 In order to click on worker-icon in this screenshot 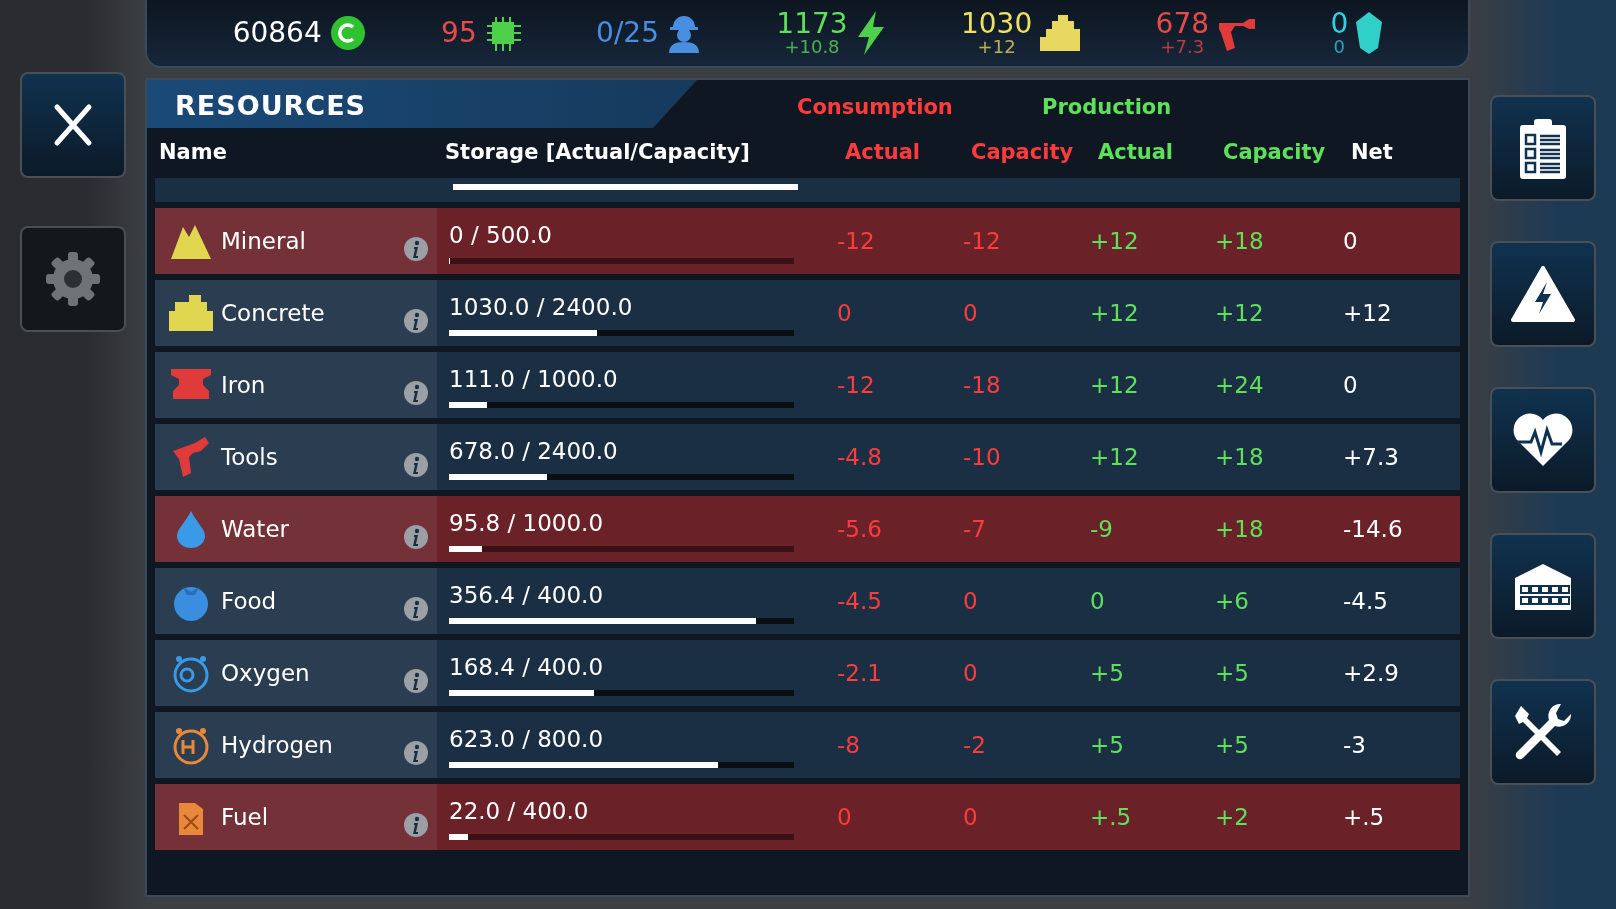, I will do `click(684, 33)`.